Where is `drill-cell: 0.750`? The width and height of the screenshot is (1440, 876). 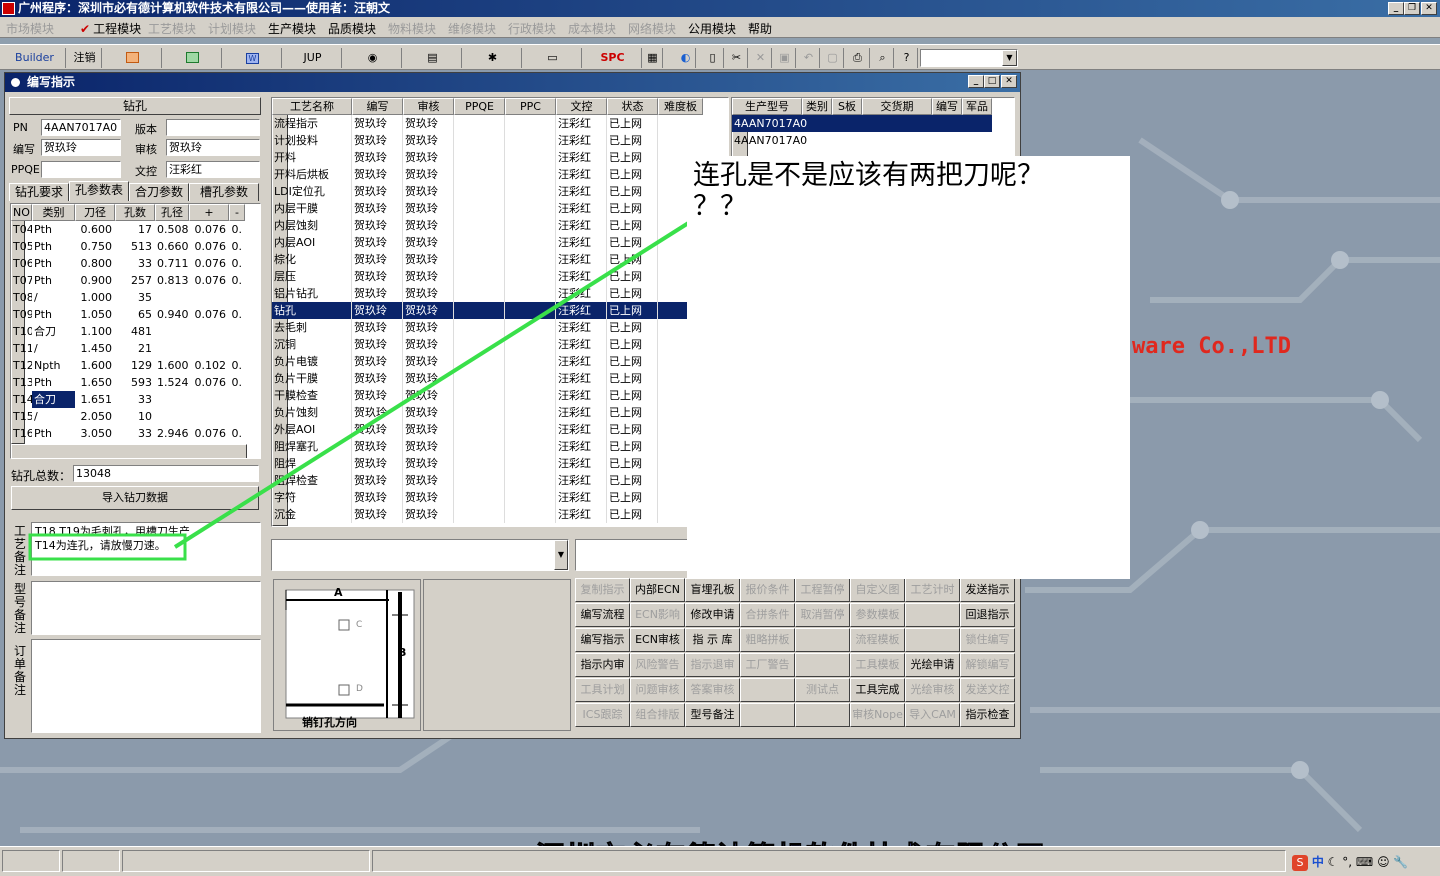
drill-cell: 0.750 is located at coordinates (95, 246).